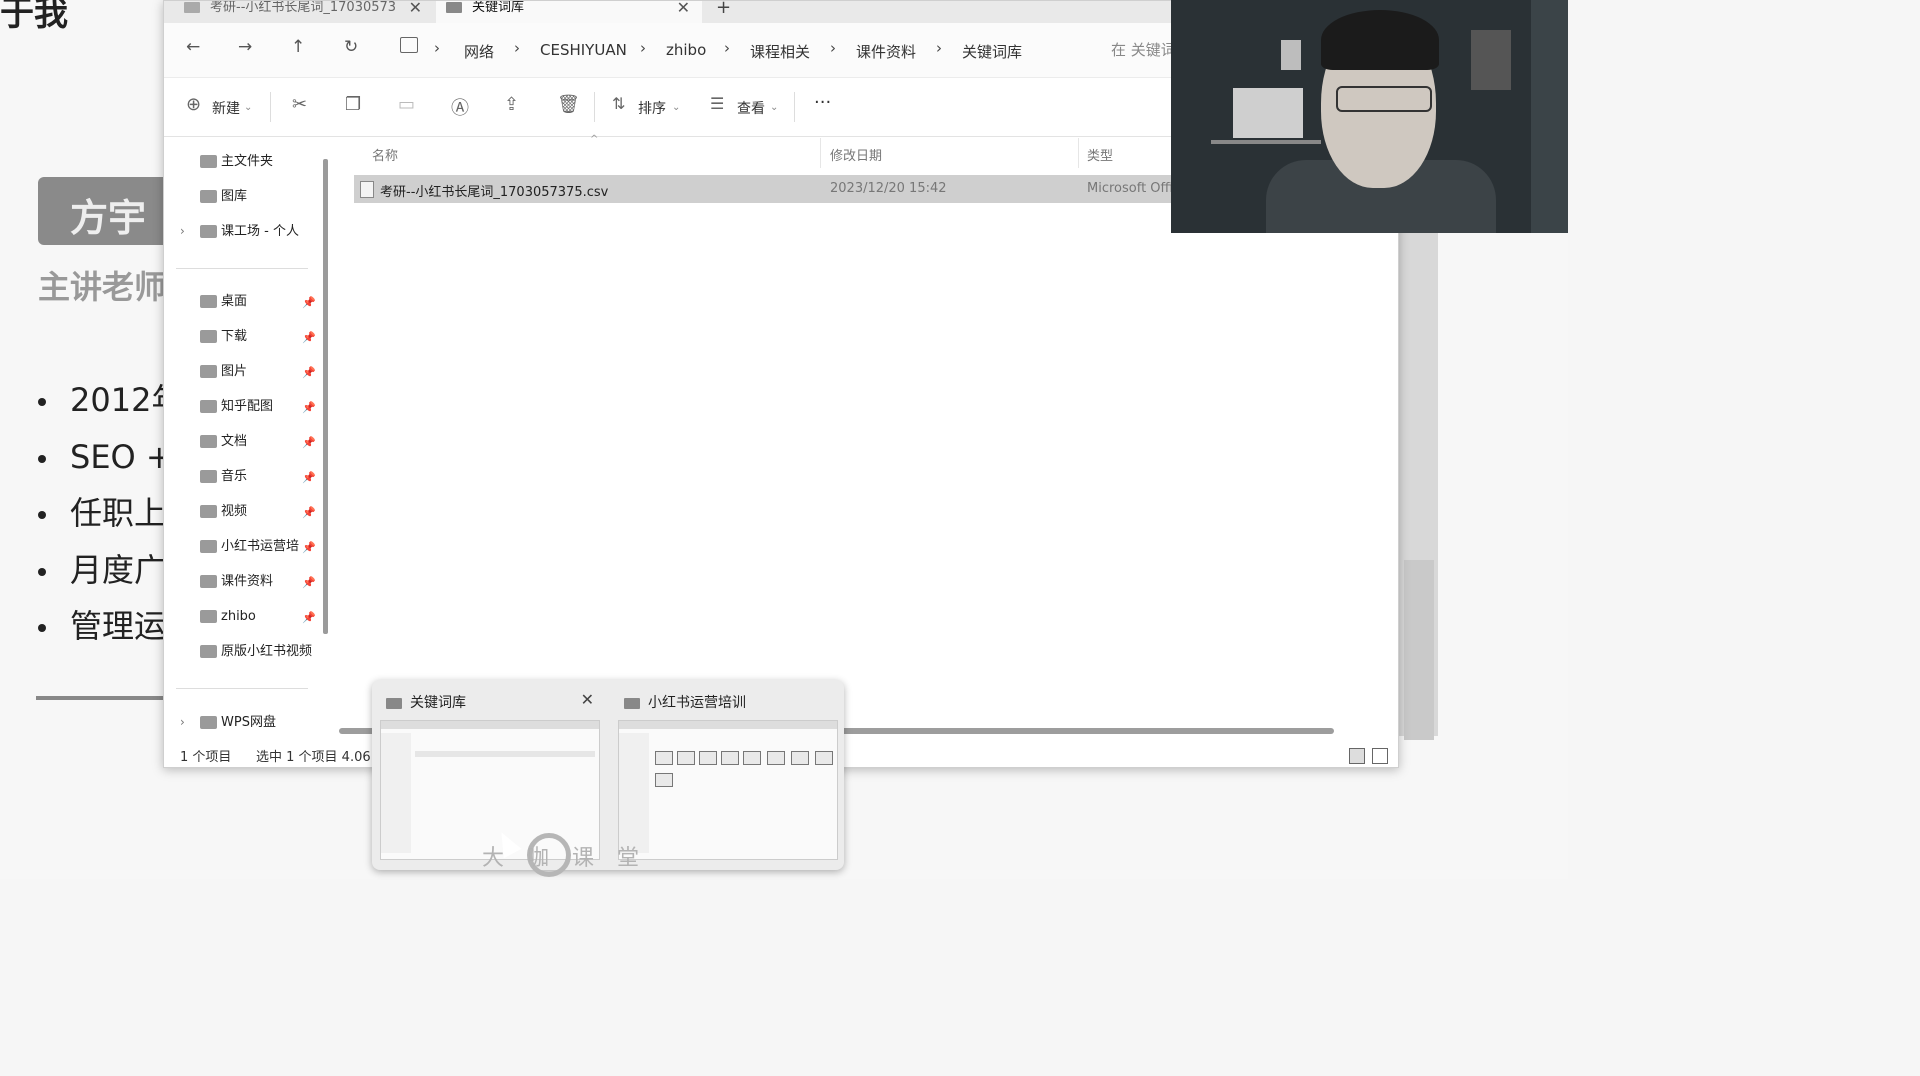  I want to click on more-options-button: ···, so click(822, 102).